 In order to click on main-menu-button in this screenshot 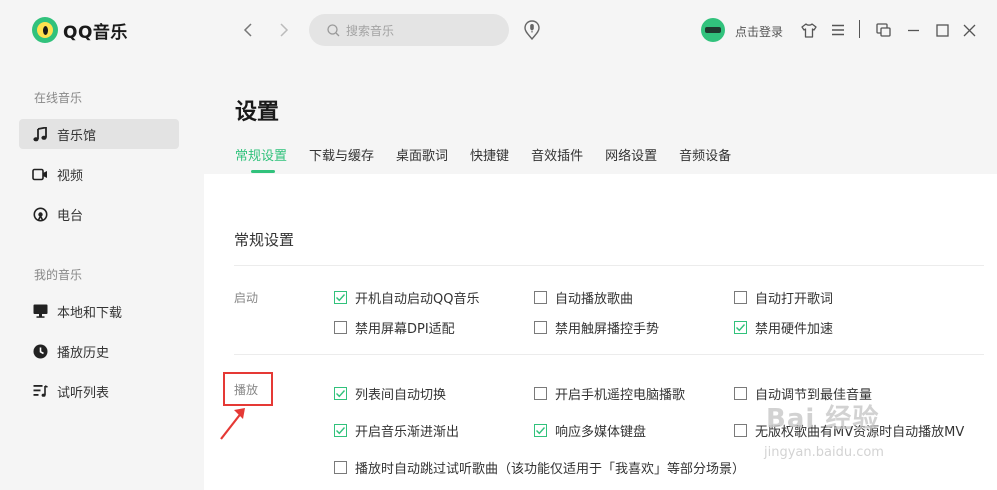, I will do `click(838, 30)`.